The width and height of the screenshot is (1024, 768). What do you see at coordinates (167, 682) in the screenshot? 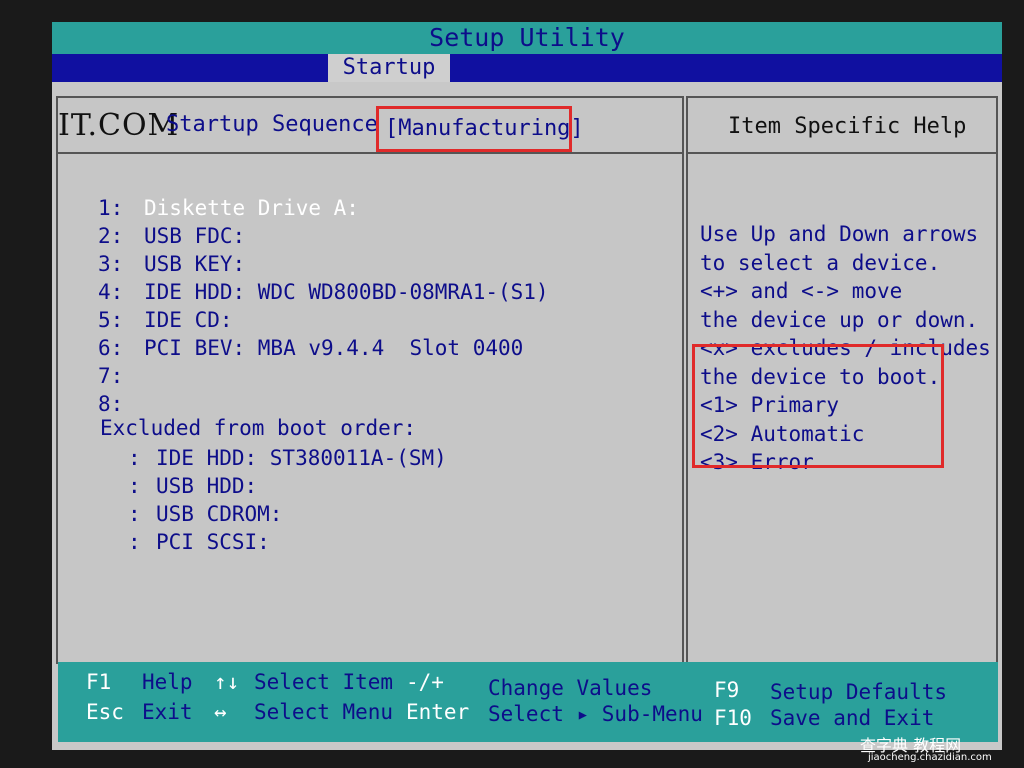
I see `help-label: Help` at bounding box center [167, 682].